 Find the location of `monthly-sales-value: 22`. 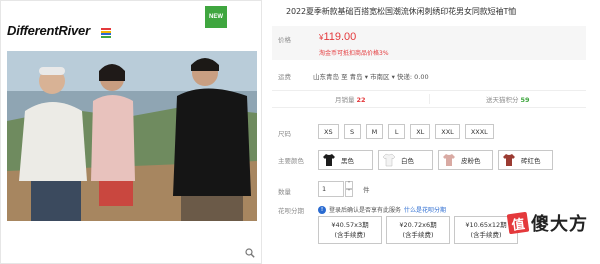

monthly-sales-value: 22 is located at coordinates (361, 100).